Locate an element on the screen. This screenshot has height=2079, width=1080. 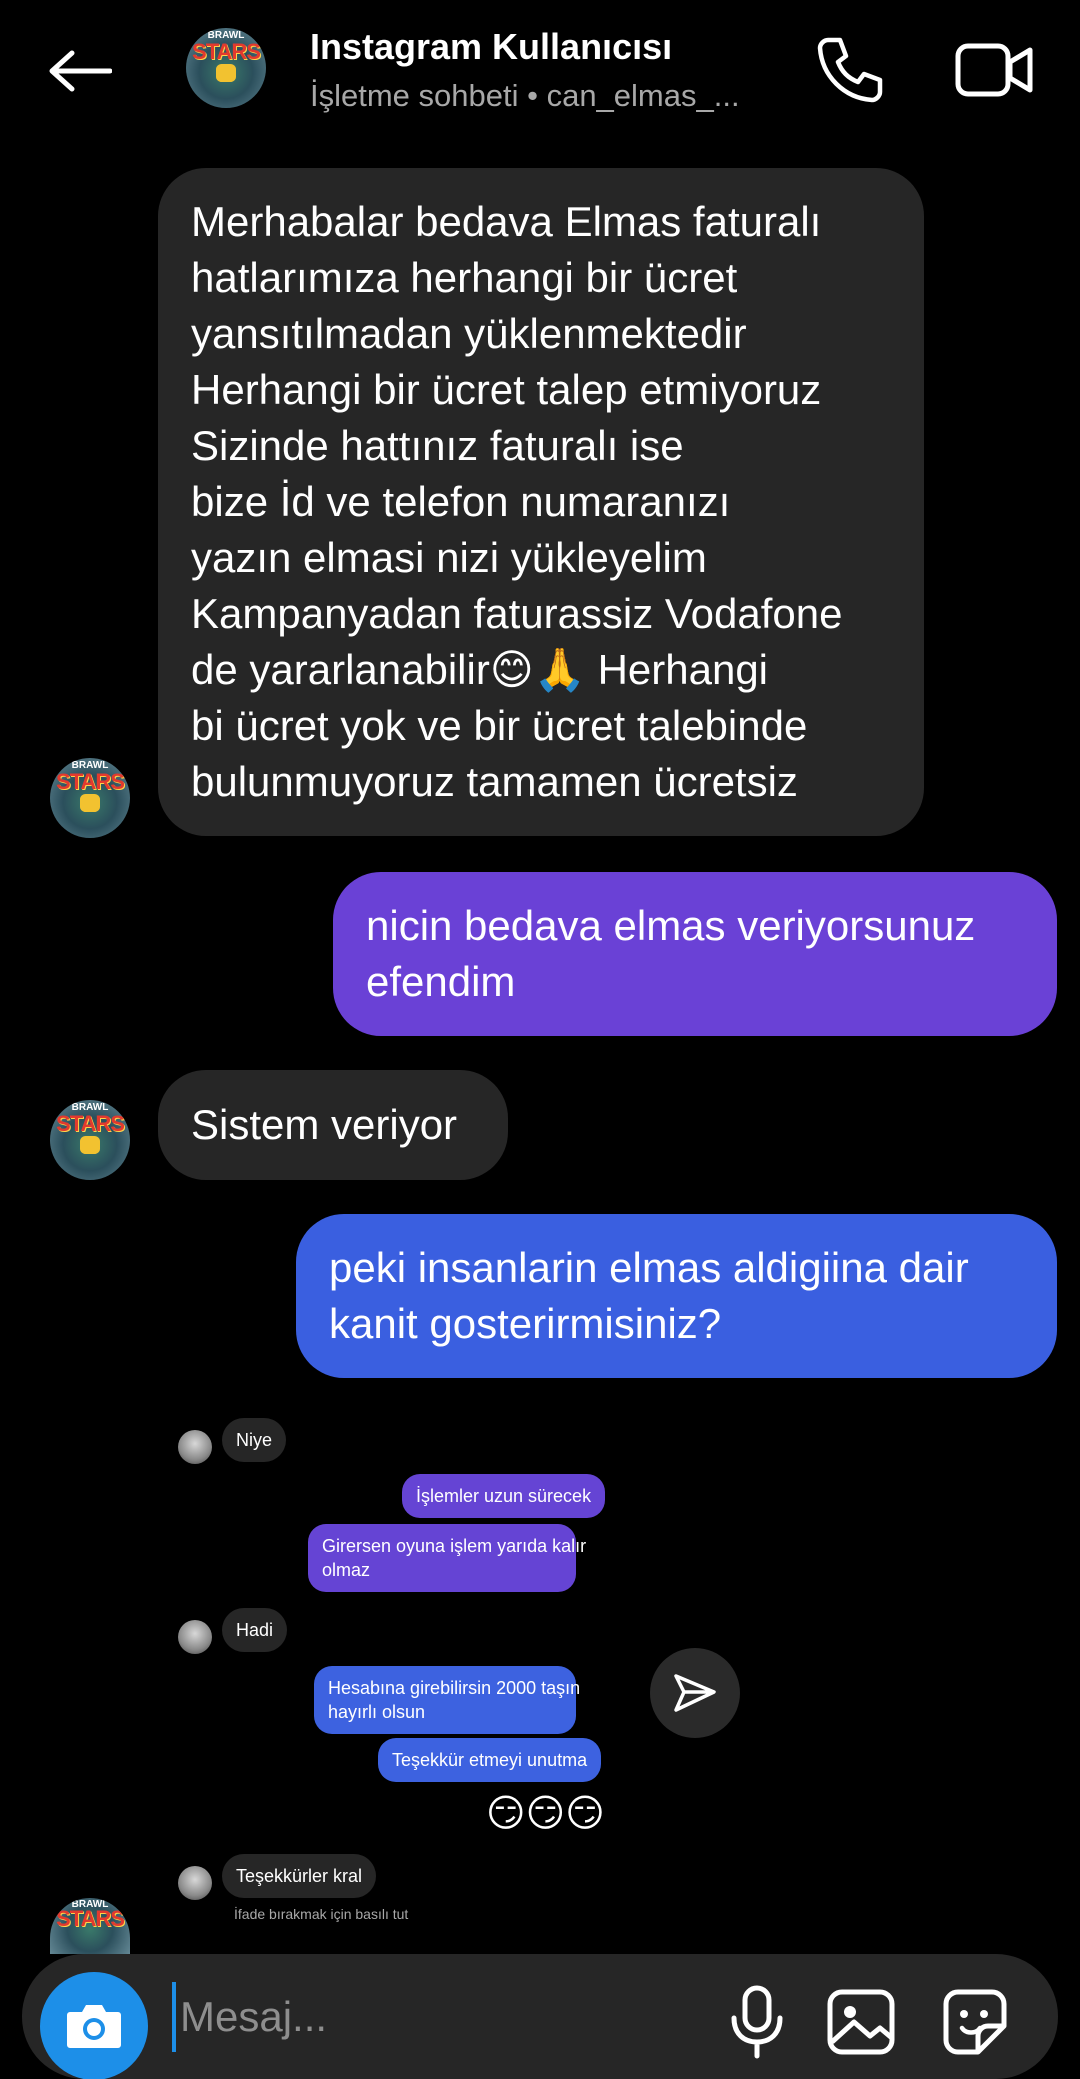
camera-button is located at coordinates (94, 2025).